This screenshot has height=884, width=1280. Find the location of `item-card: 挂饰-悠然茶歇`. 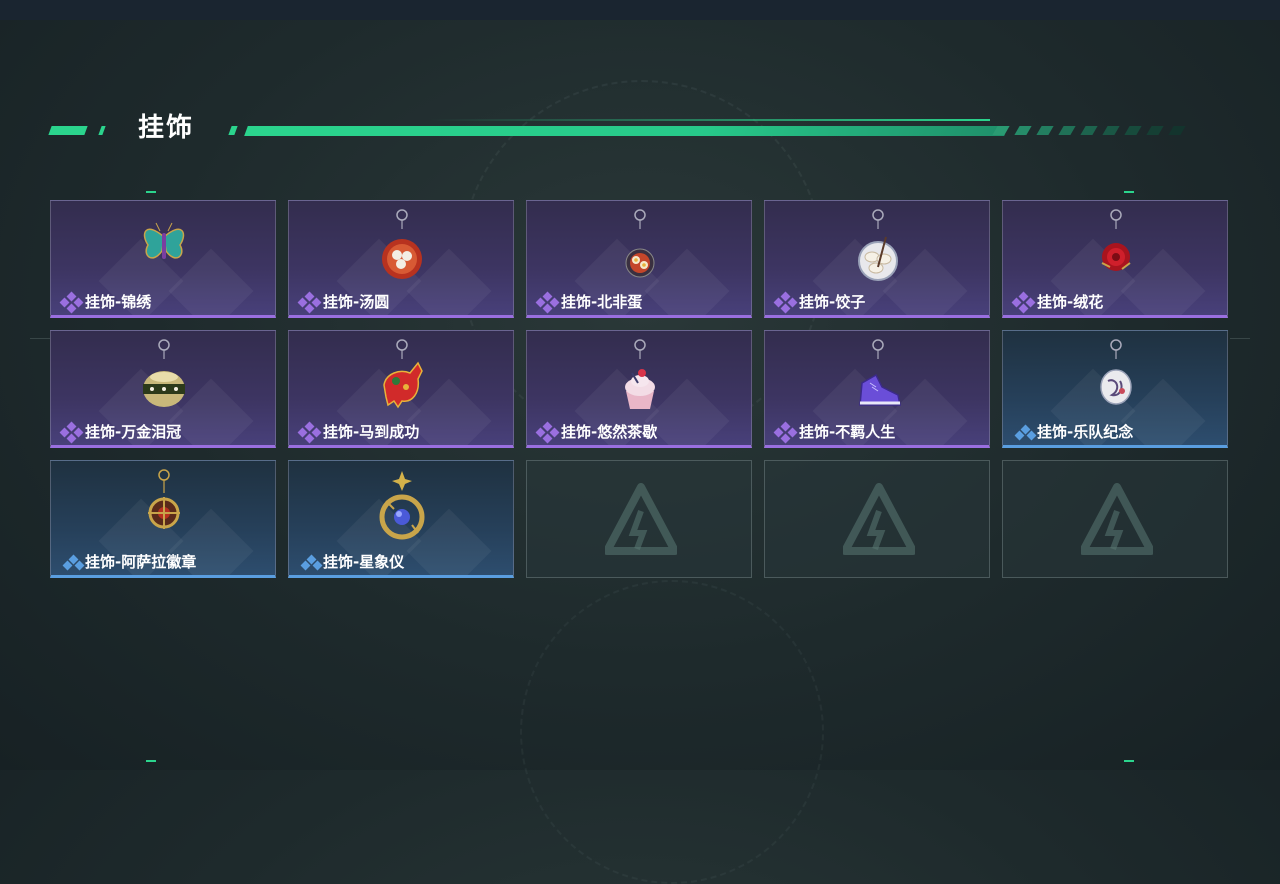

item-card: 挂饰-悠然茶歇 is located at coordinates (639, 389).